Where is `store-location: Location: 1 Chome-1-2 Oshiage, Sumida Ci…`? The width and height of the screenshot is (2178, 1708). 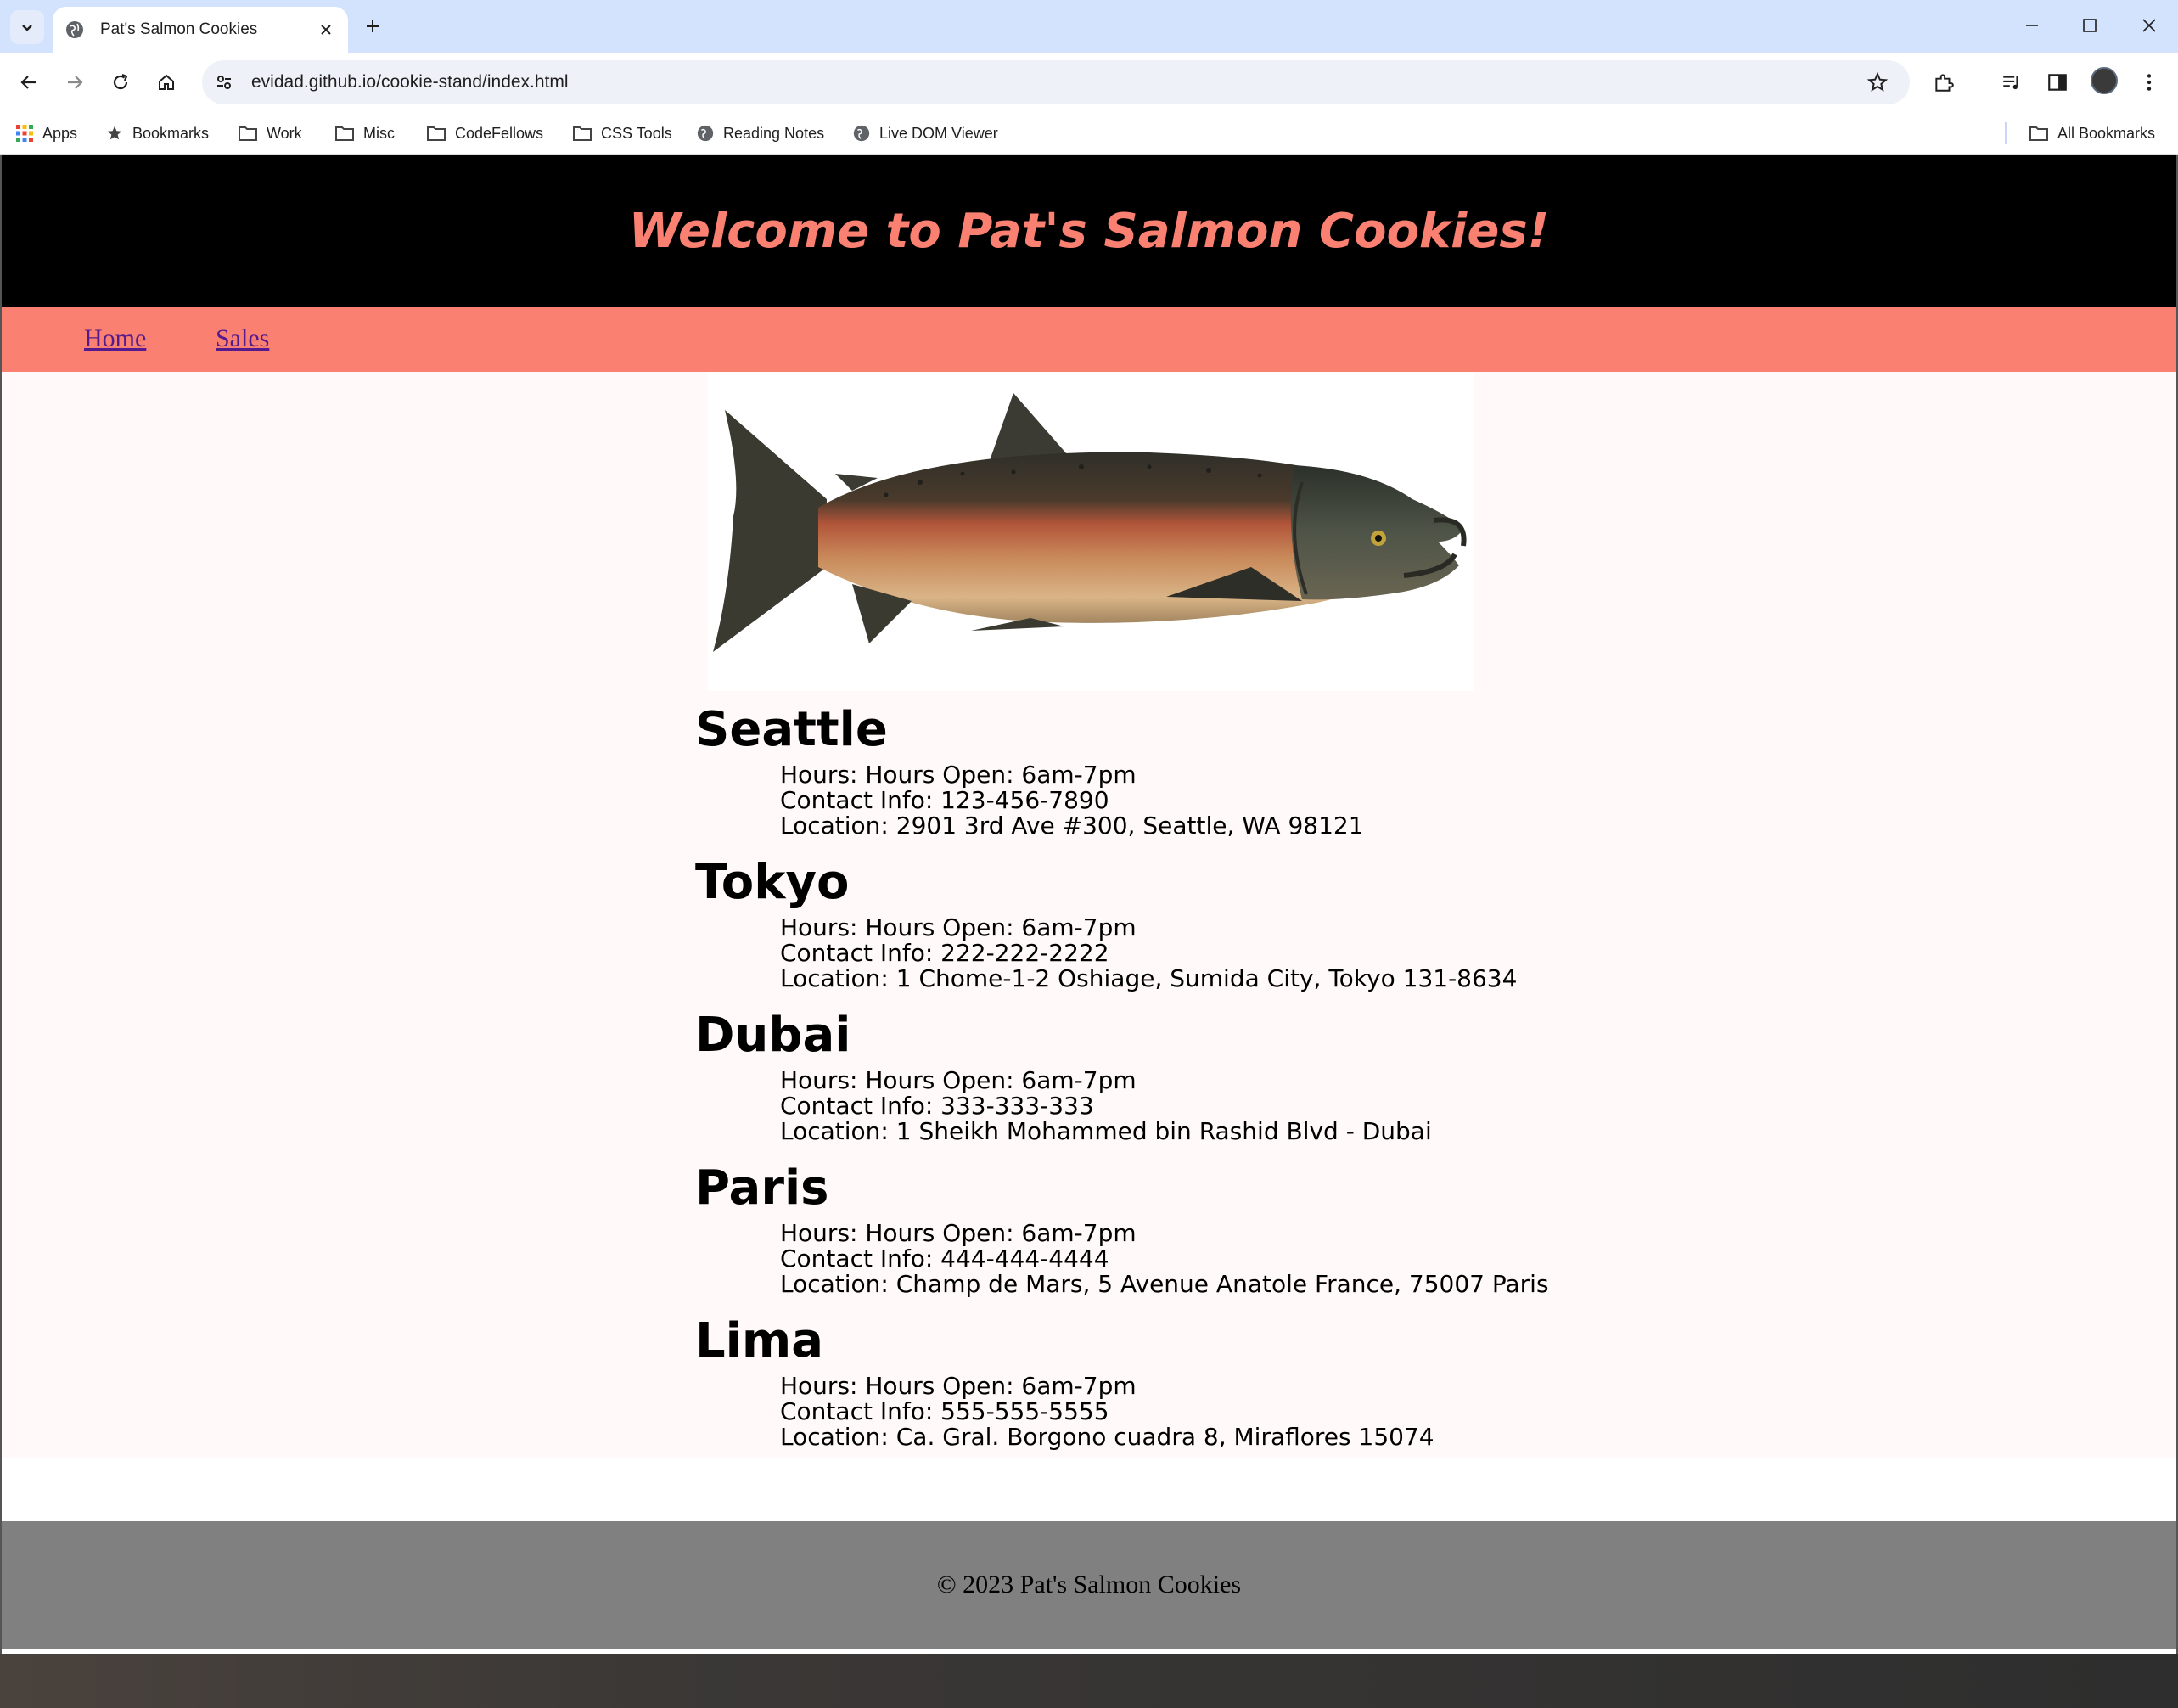
store-location: Location: 1 Chome-1-2 Oshiage, Sumida Ci… is located at coordinates (1149, 978).